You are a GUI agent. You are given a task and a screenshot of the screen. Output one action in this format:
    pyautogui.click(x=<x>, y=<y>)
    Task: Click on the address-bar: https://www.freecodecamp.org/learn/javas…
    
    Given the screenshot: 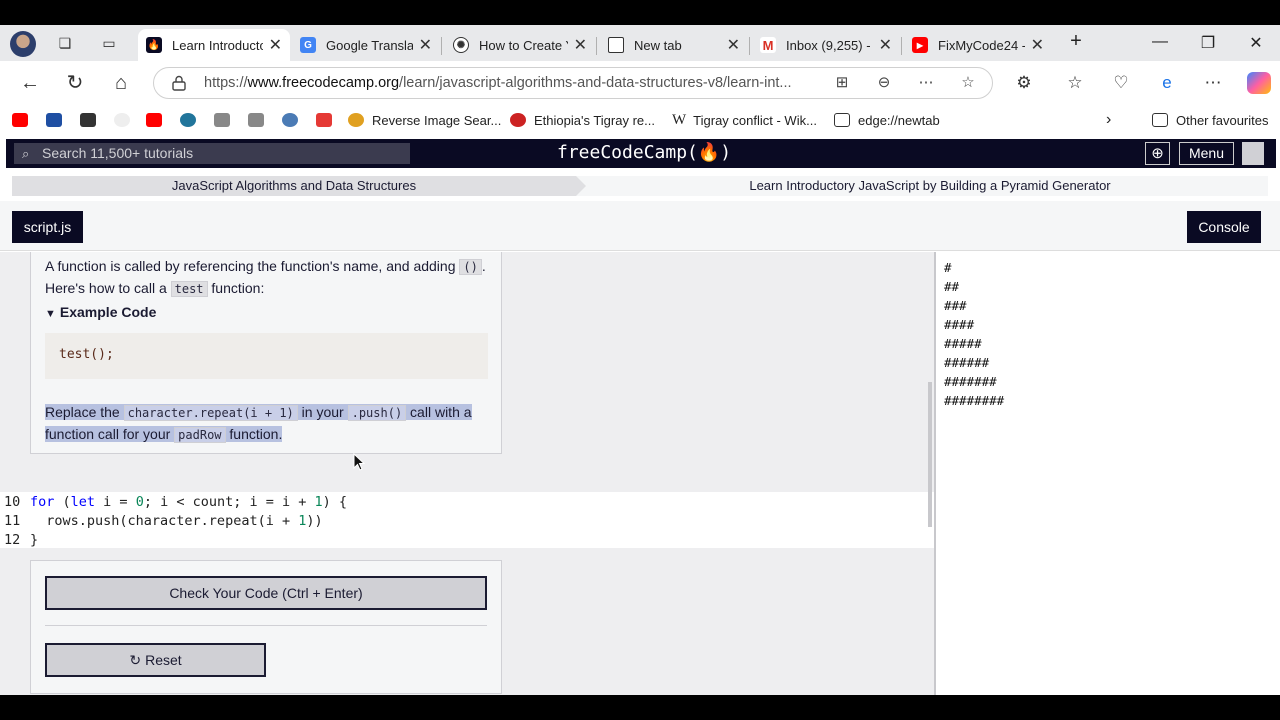 What is the action you would take?
    pyautogui.click(x=573, y=83)
    